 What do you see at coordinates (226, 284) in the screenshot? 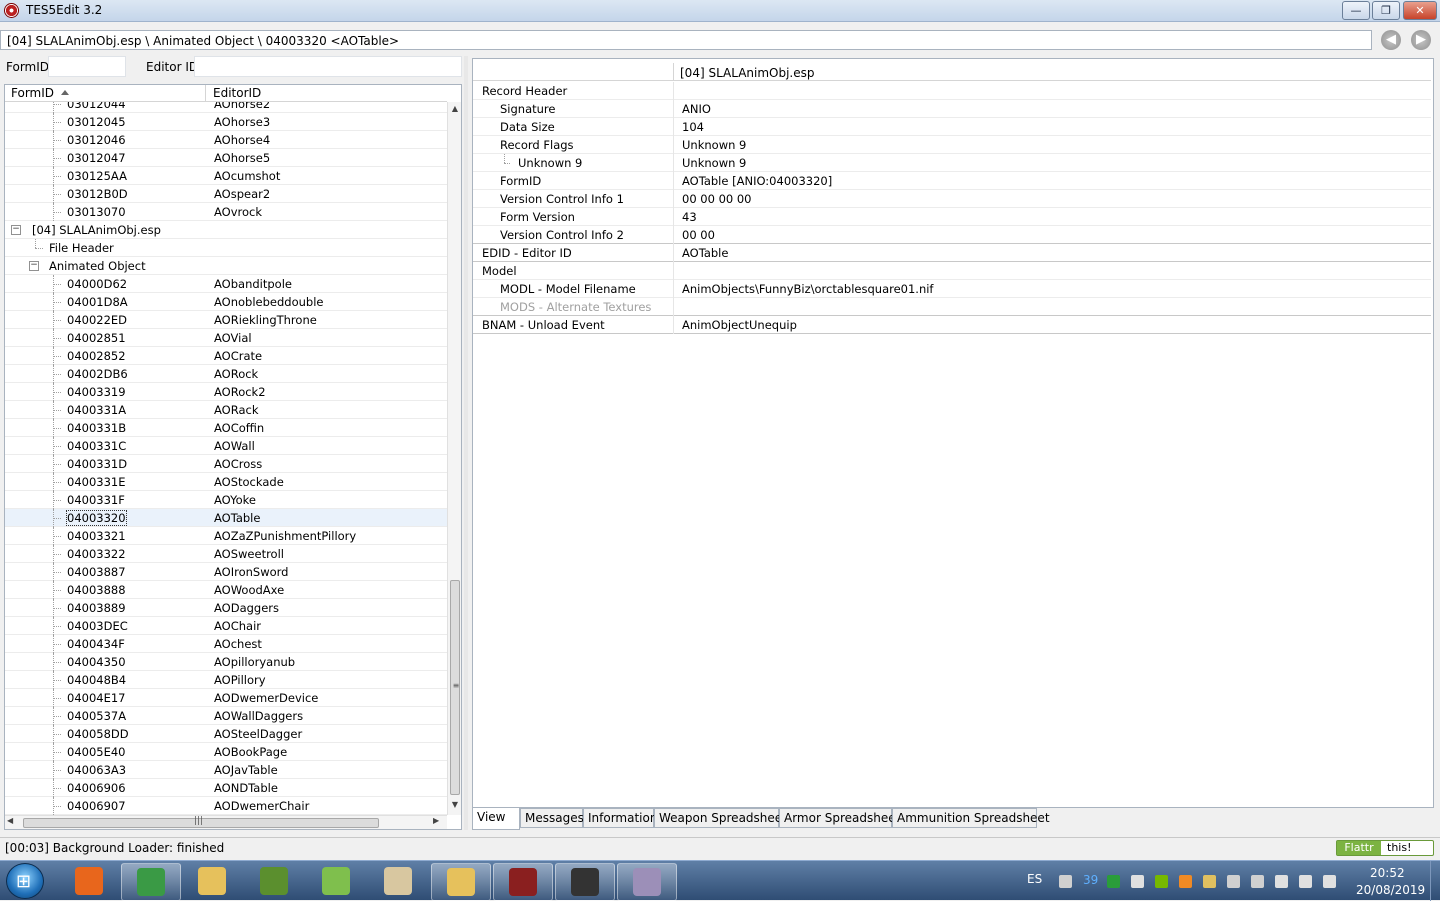
I see `tree-row: 04000D62 AObanditpole` at bounding box center [226, 284].